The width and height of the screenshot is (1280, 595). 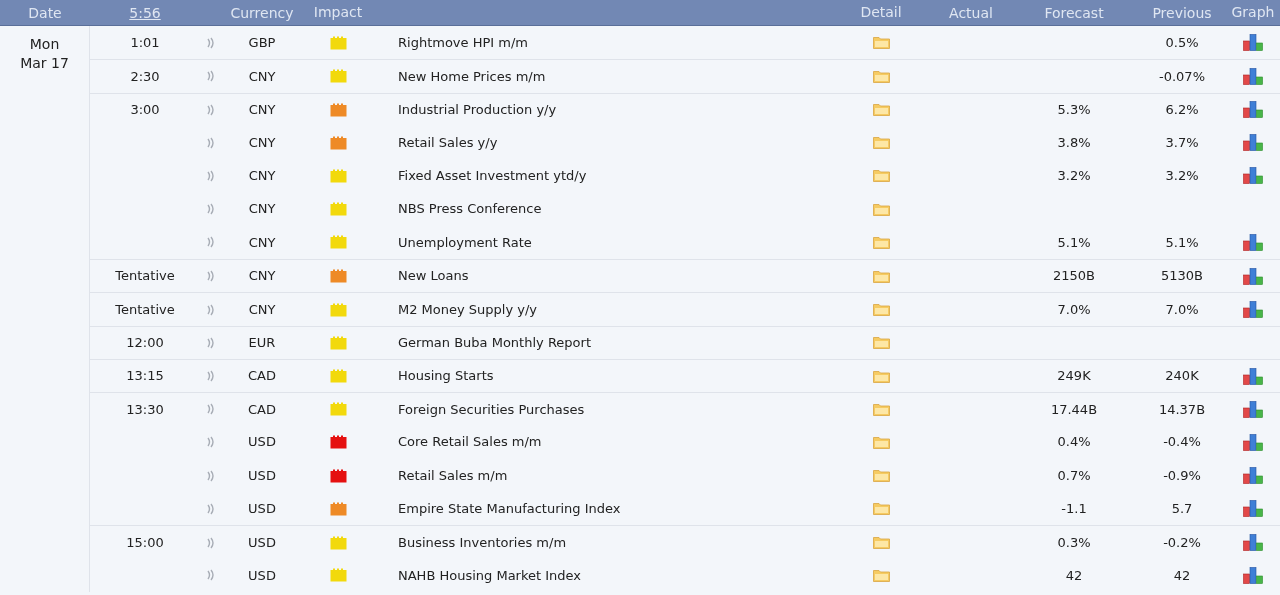 I want to click on previous-value: -0.07%, so click(x=1182, y=76).